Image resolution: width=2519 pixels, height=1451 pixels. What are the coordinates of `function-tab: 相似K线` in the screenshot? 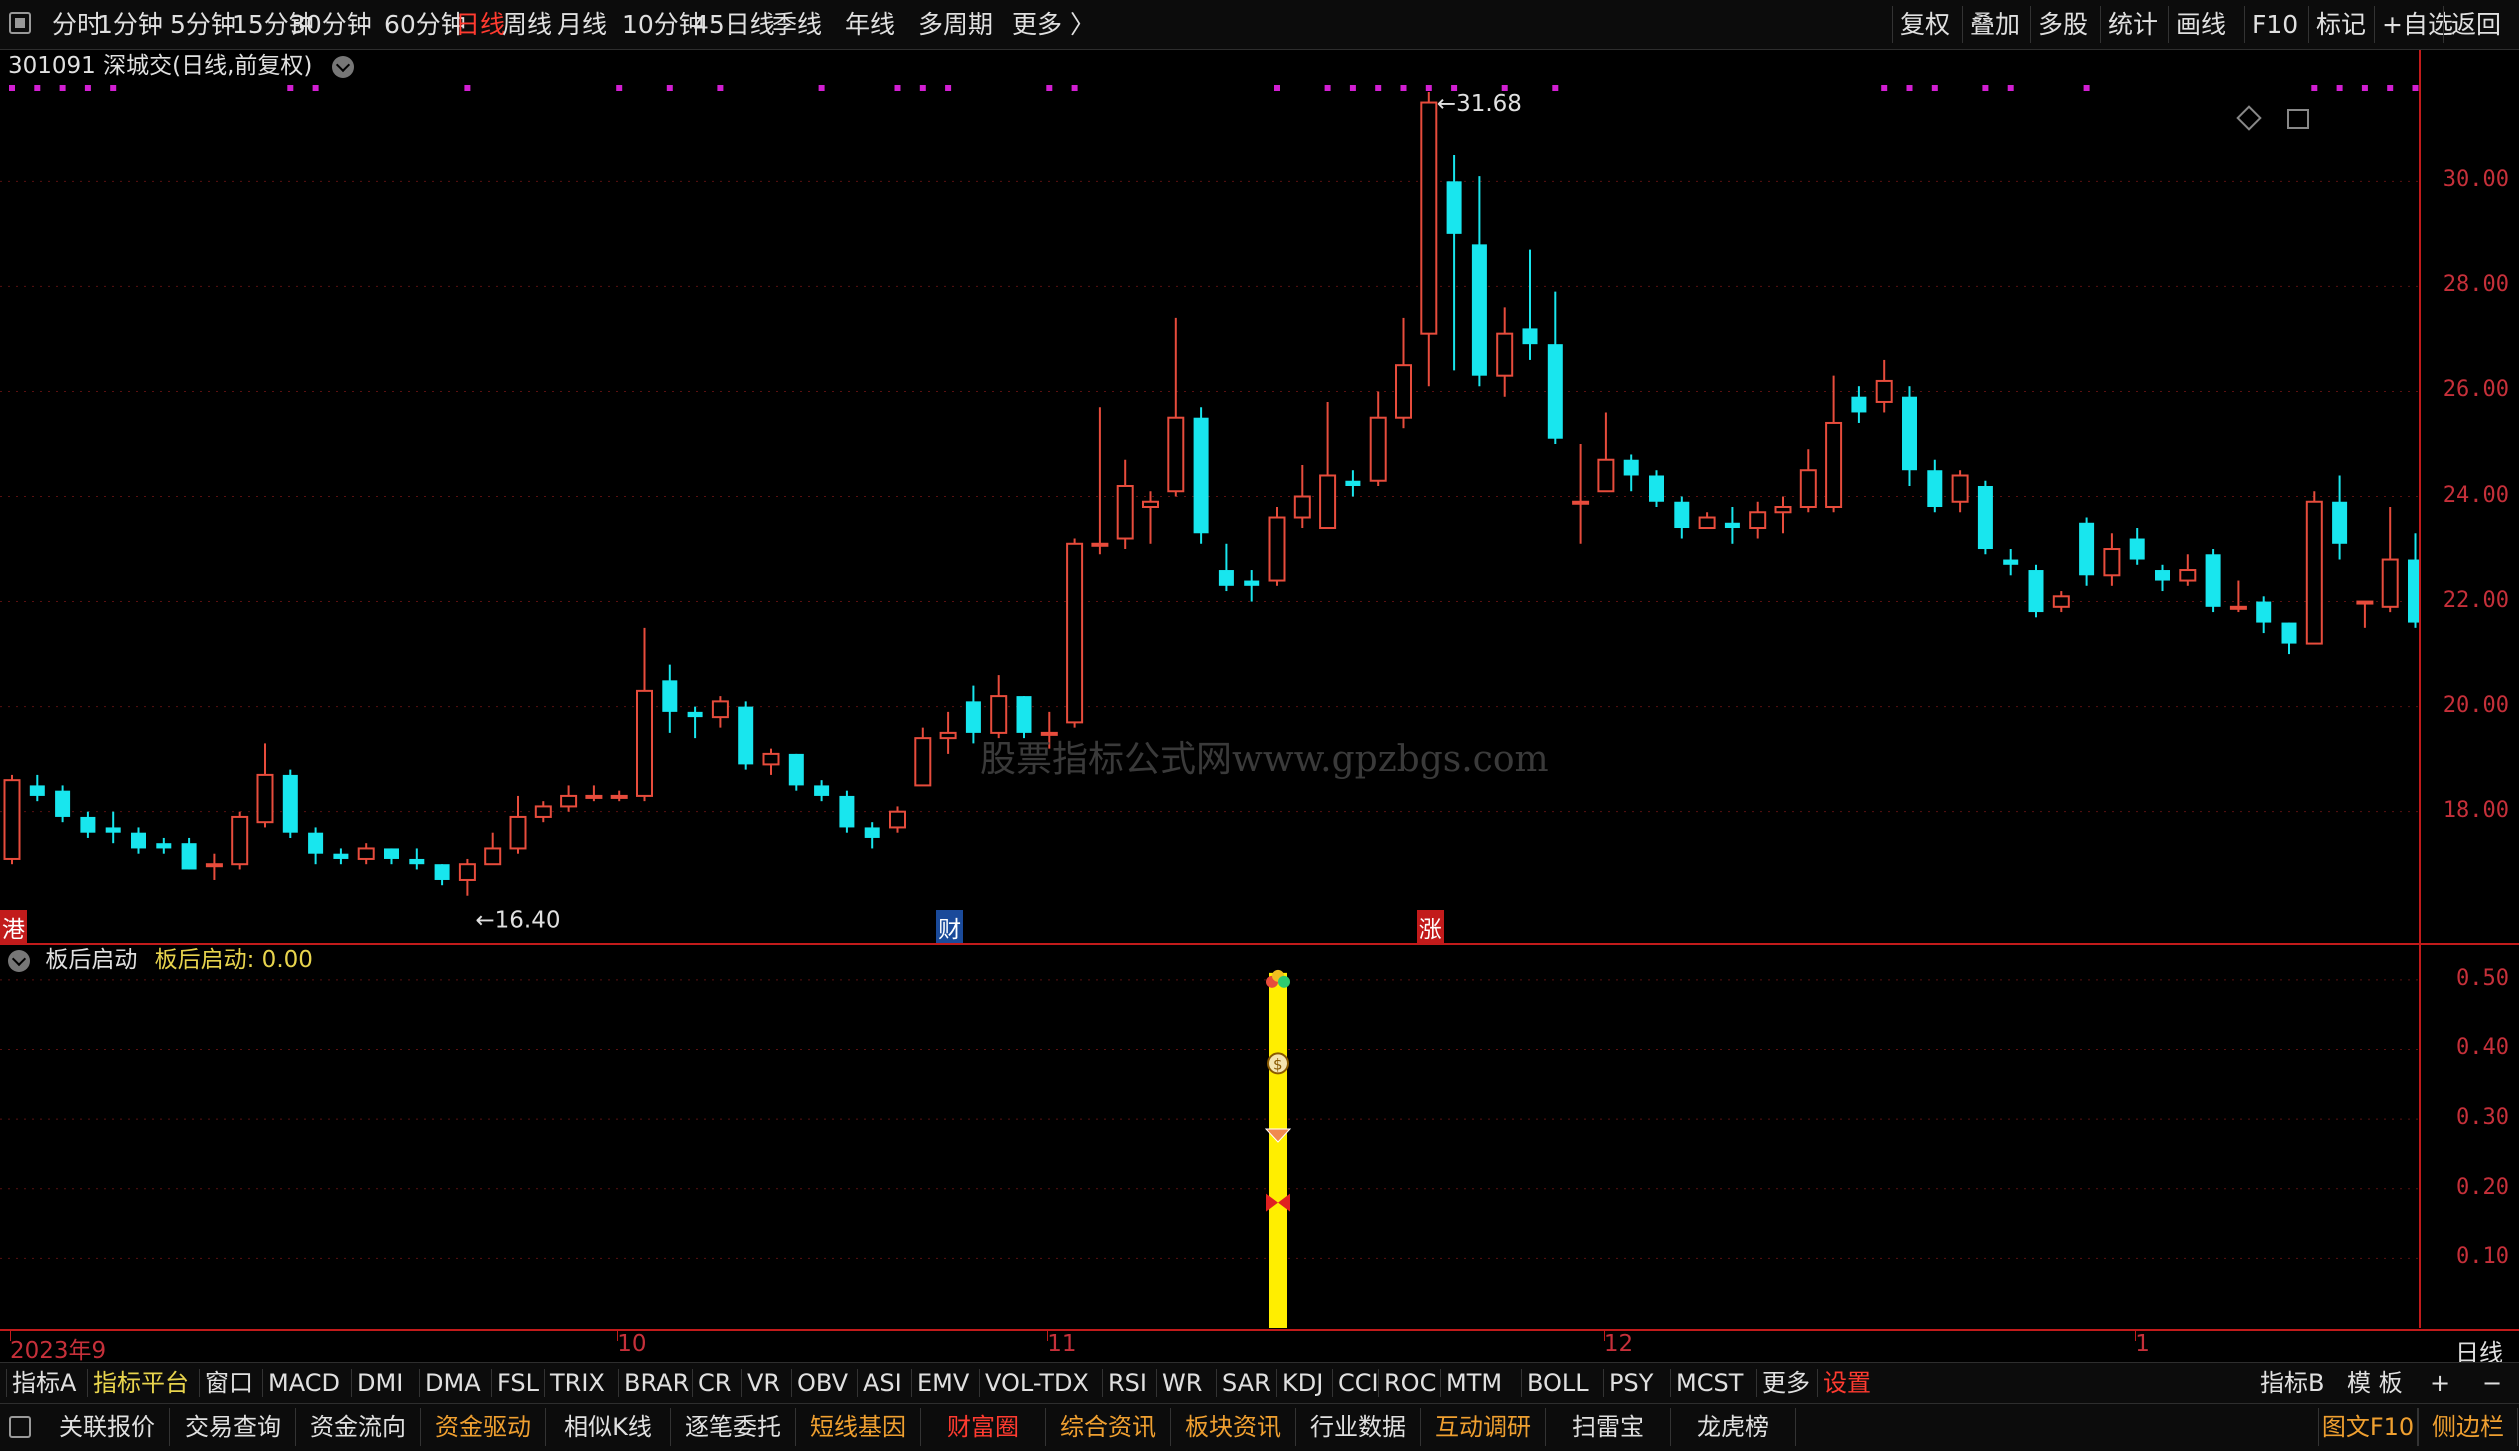 It's located at (608, 1427).